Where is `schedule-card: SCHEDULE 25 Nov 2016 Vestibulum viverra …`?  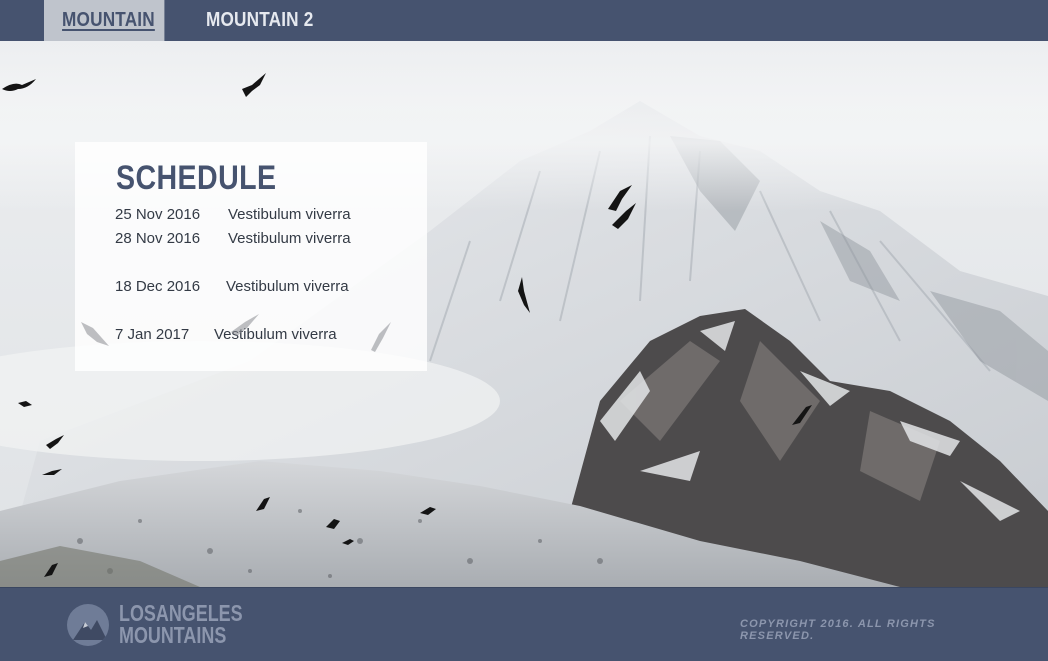 schedule-card: SCHEDULE 25 Nov 2016 Vestibulum viverra … is located at coordinates (251, 256).